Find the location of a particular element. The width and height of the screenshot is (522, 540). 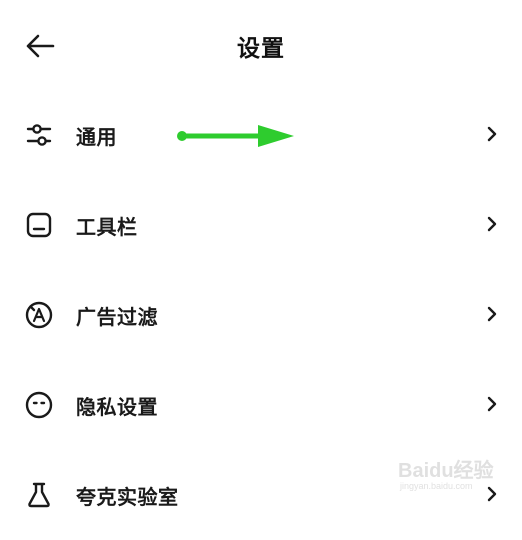

green-arrow-annotation is located at coordinates (235, 136).